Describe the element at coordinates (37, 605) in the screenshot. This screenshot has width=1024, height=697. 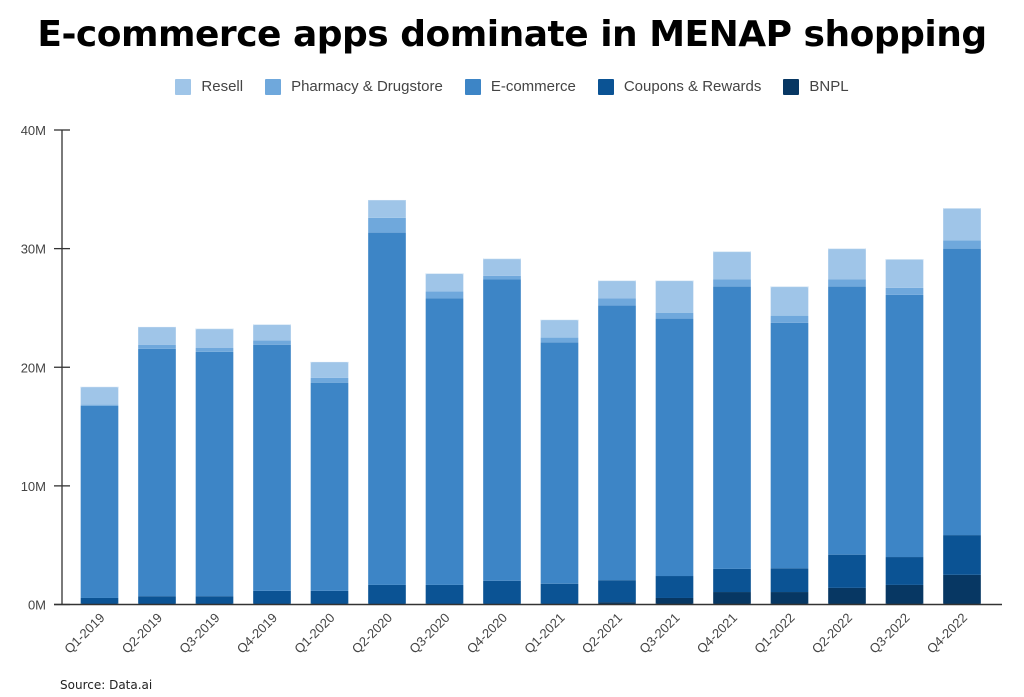
I see `y-tick-label: 0M` at that location.